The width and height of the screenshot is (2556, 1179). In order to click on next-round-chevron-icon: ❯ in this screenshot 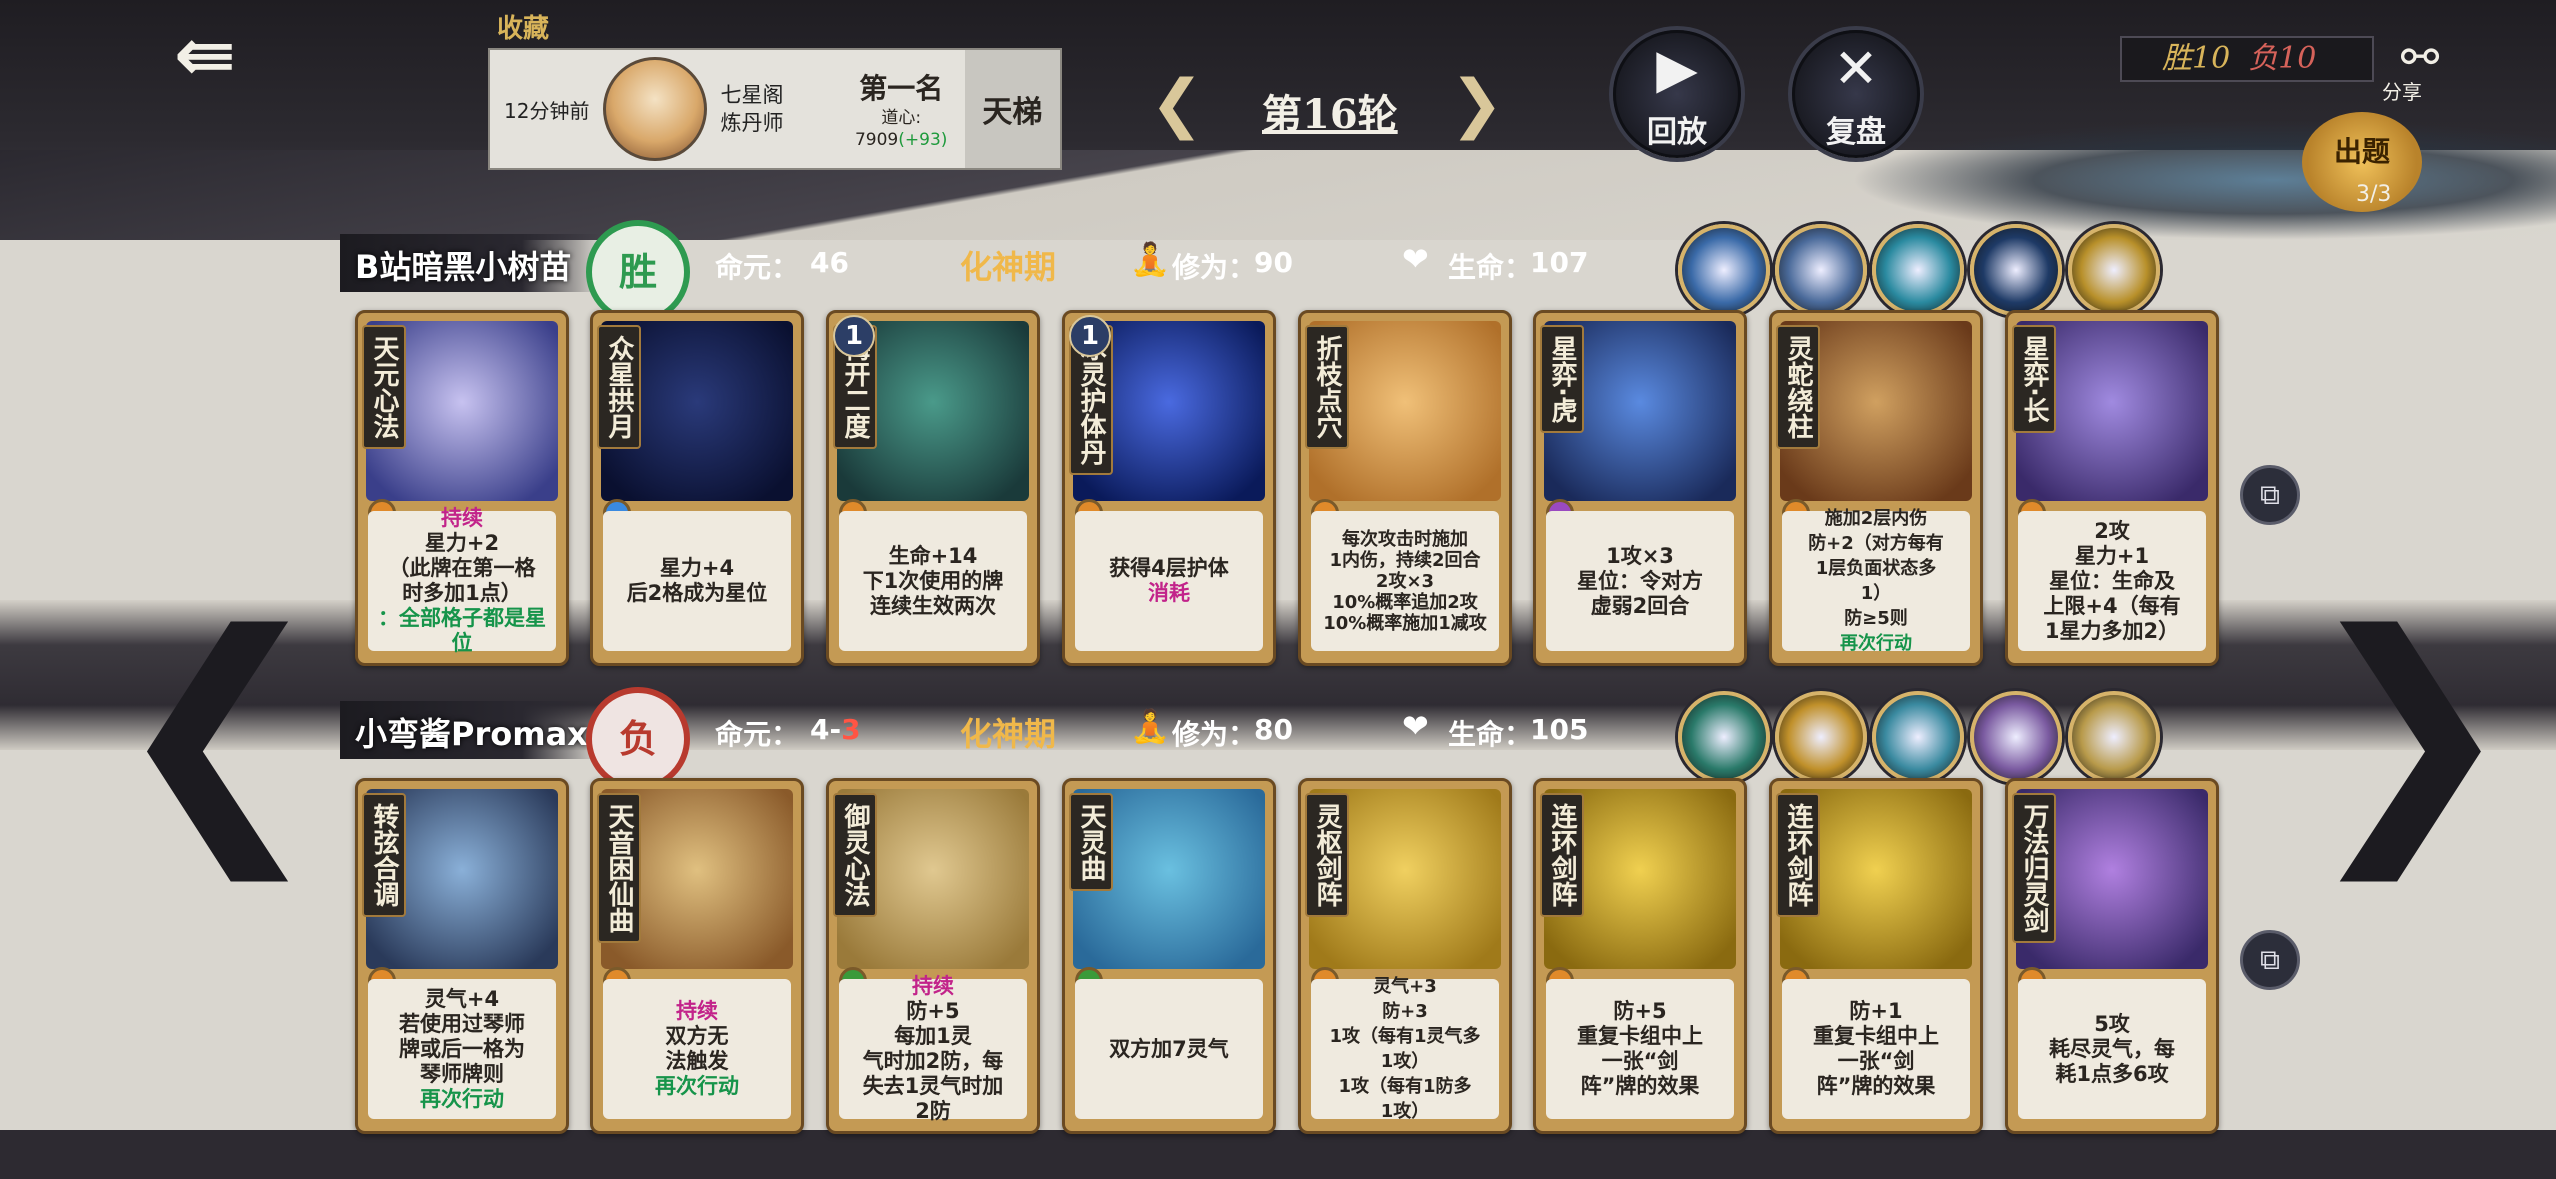, I will do `click(1477, 104)`.